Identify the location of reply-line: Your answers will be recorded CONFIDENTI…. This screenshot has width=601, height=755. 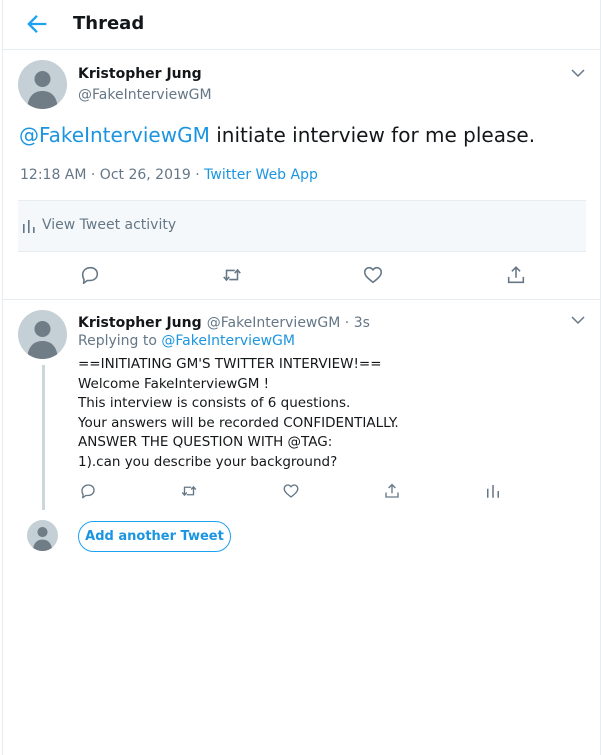
(238, 422).